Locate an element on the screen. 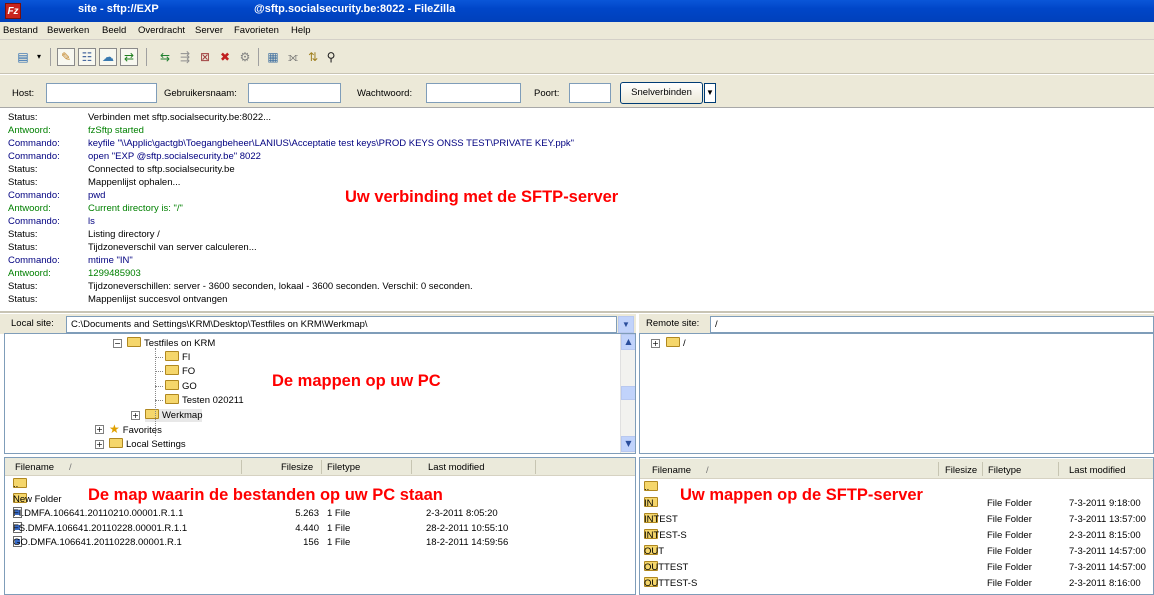 This screenshot has height=595, width=1154. password-input is located at coordinates (473, 93).